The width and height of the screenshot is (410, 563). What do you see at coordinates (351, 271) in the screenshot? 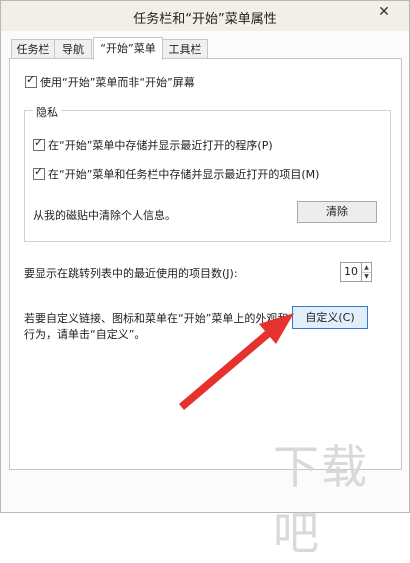
I see `jump-list-count-value: 10` at bounding box center [351, 271].